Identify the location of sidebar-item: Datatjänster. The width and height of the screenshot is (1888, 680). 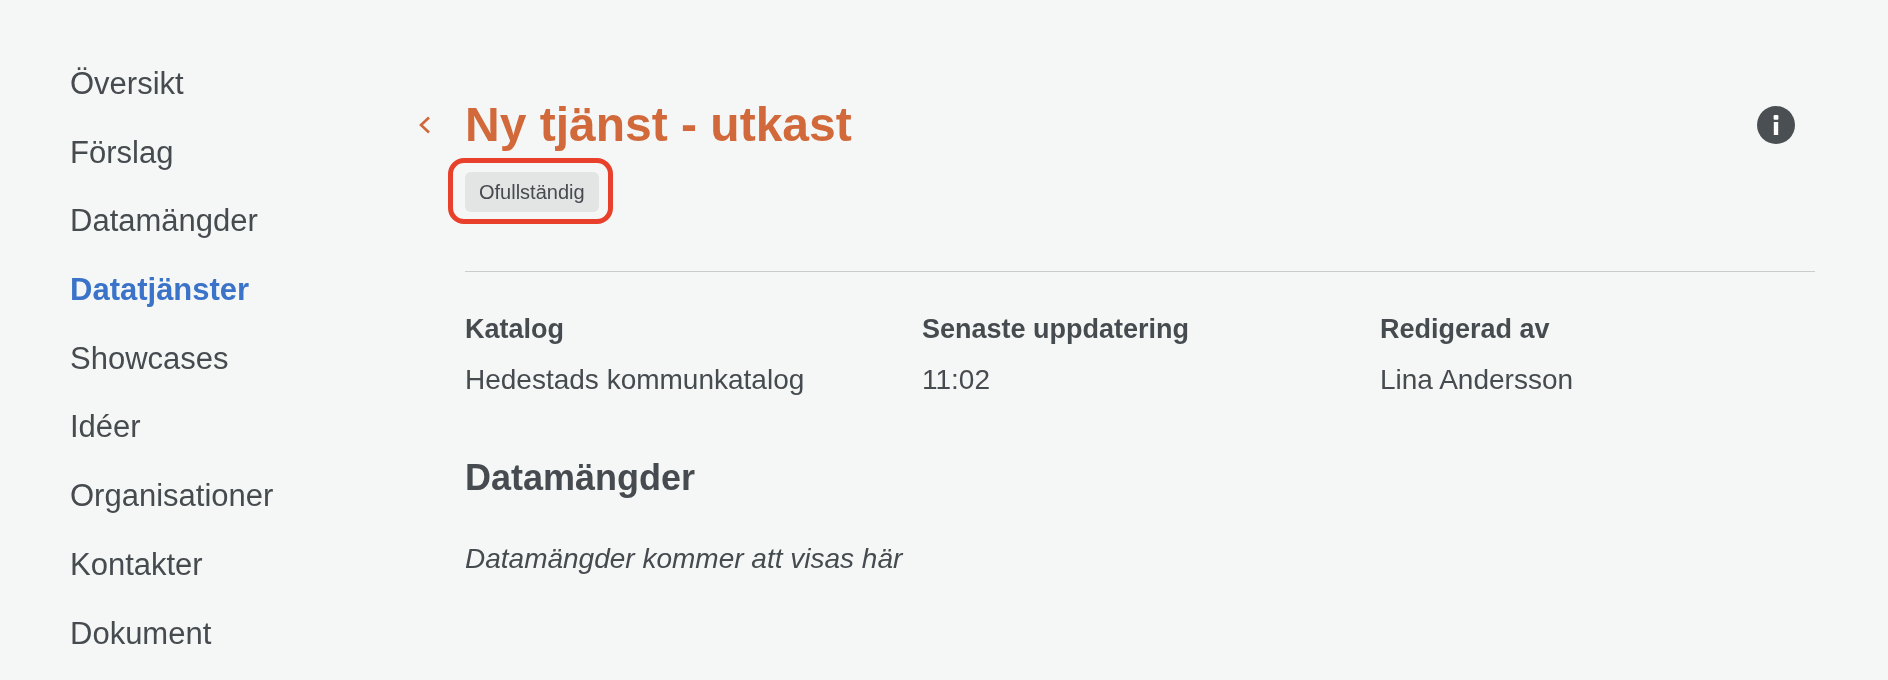
(160, 290).